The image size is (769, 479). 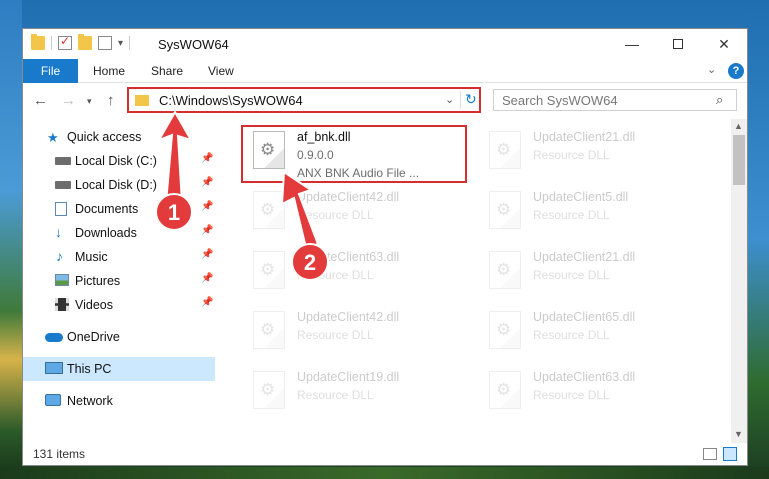 I want to click on computer-icon, so click(x=54, y=368).